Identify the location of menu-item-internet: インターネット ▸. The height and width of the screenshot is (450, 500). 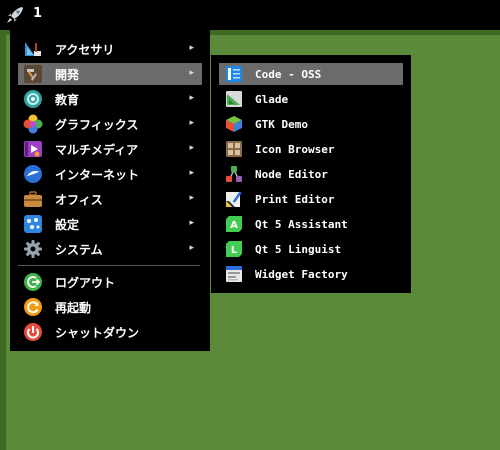
(110, 174).